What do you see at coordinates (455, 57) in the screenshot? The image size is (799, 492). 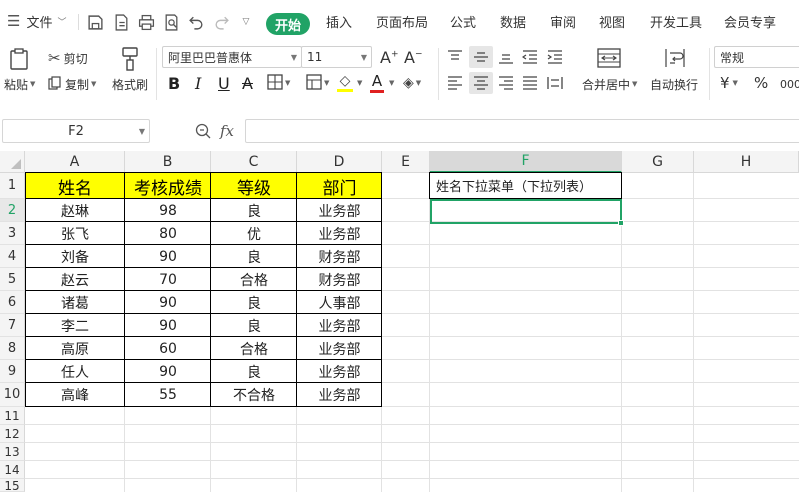 I see `align-top-icon` at bounding box center [455, 57].